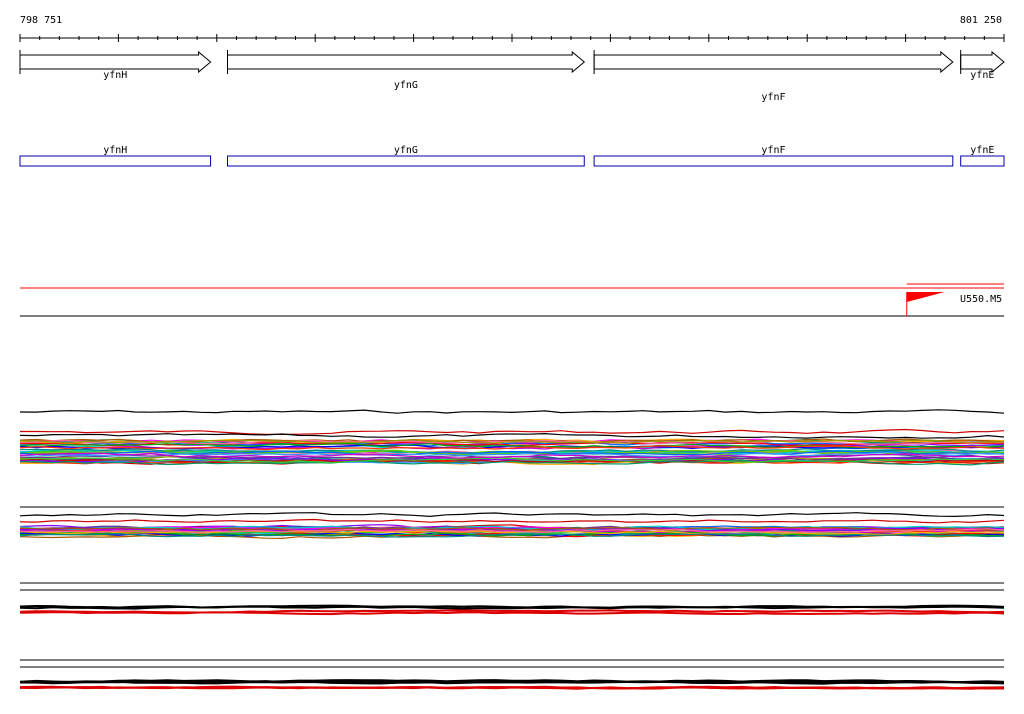 The height and width of the screenshot is (714, 1024). What do you see at coordinates (955, 299) in the screenshot?
I see `promoter-feature: U550.M5` at bounding box center [955, 299].